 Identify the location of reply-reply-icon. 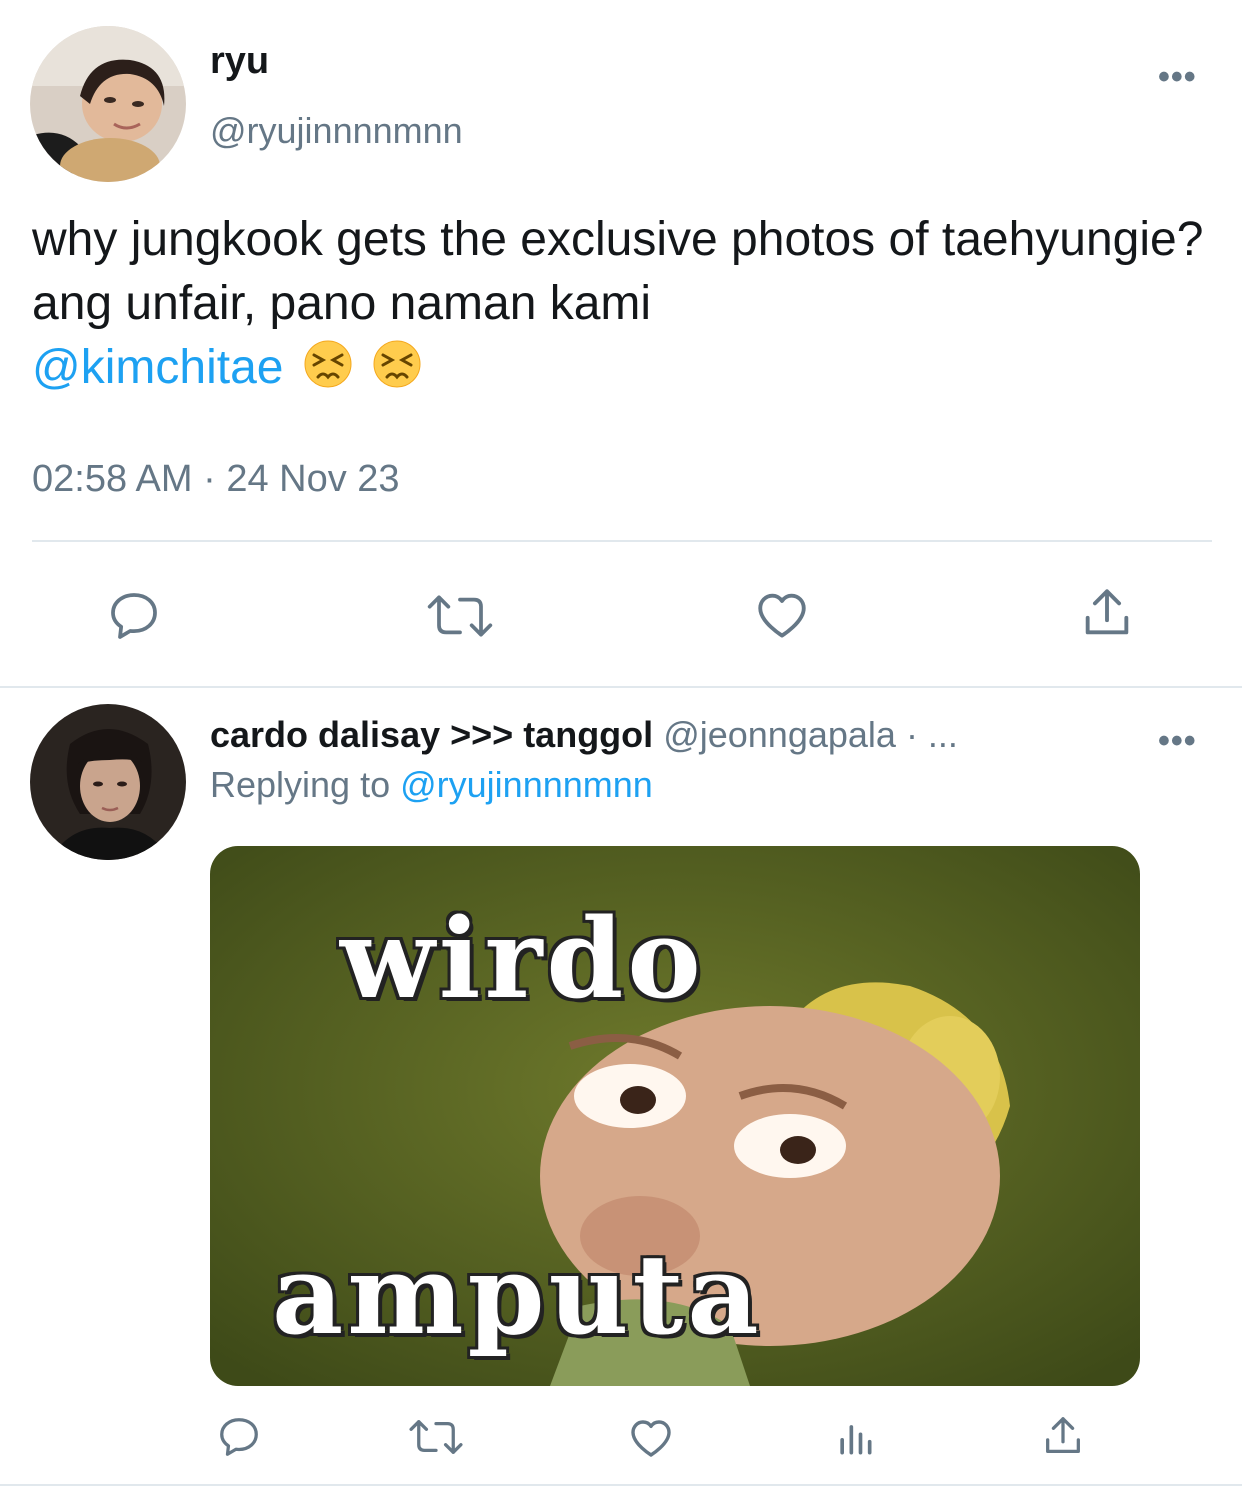
(239, 1437).